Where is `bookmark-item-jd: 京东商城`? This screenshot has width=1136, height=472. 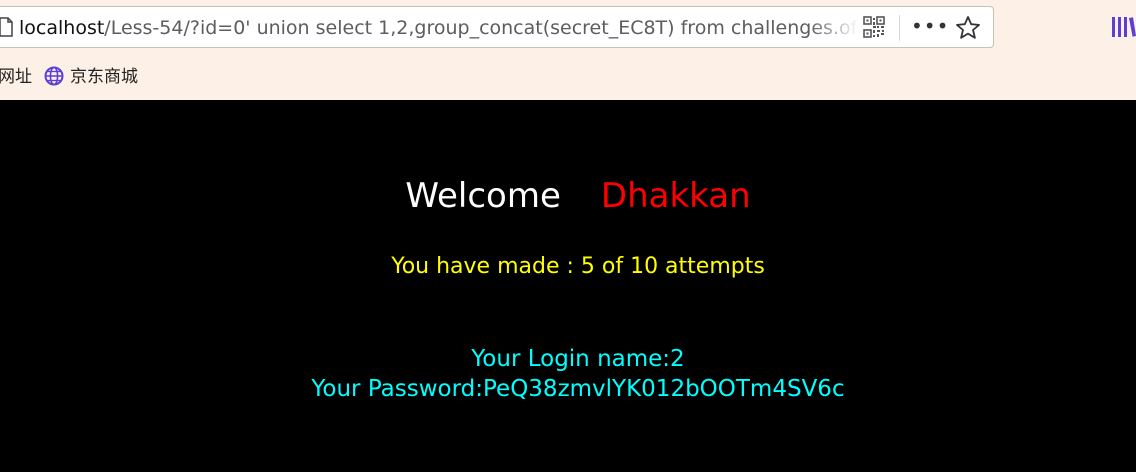
bookmark-item-jd: 京东商城 is located at coordinates (91, 77).